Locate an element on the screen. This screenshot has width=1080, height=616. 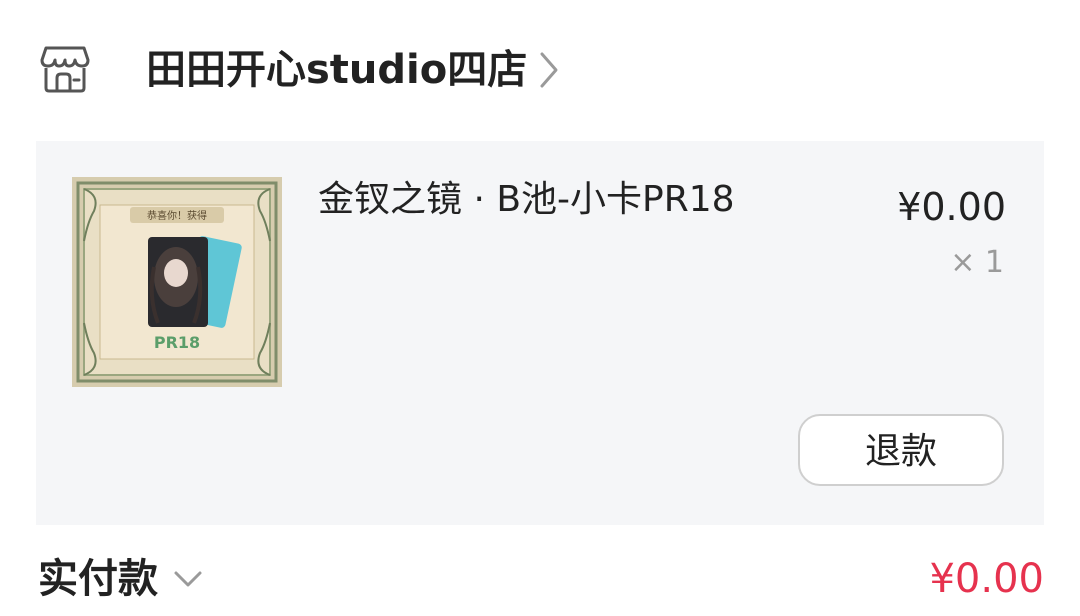
refund-button: 退款 is located at coordinates (901, 450).